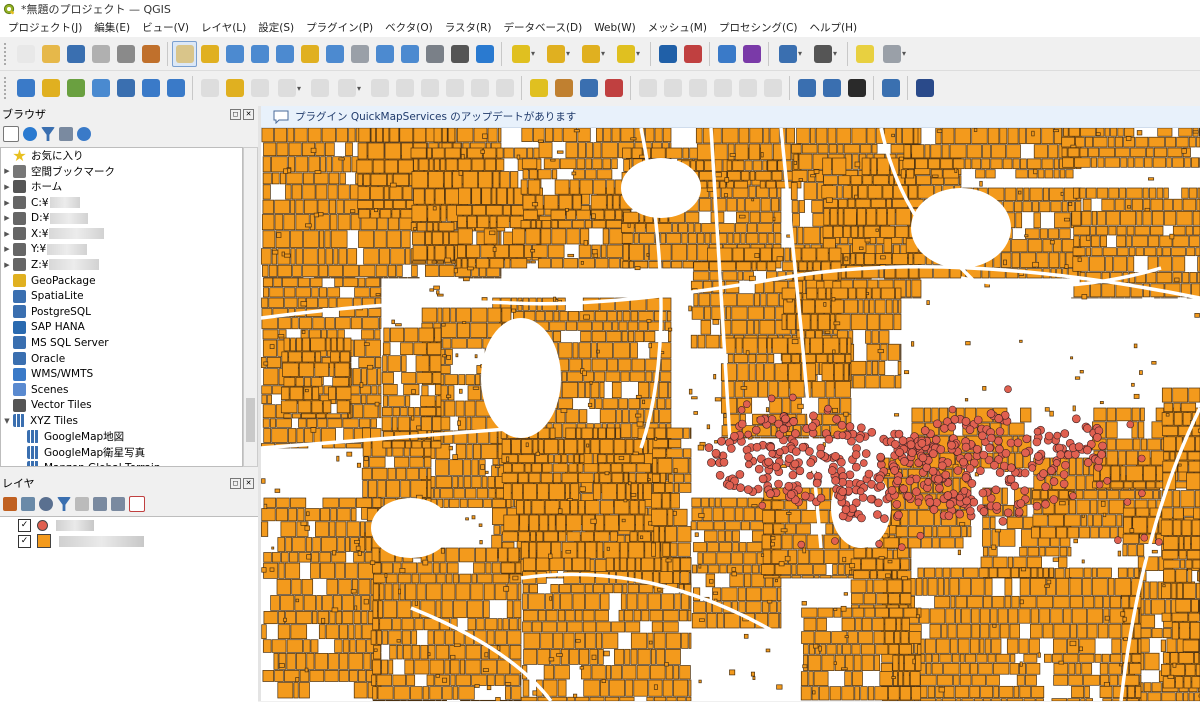 Image resolution: width=1200 pixels, height=702 pixels. I want to click on toolbox-button, so click(726, 54).